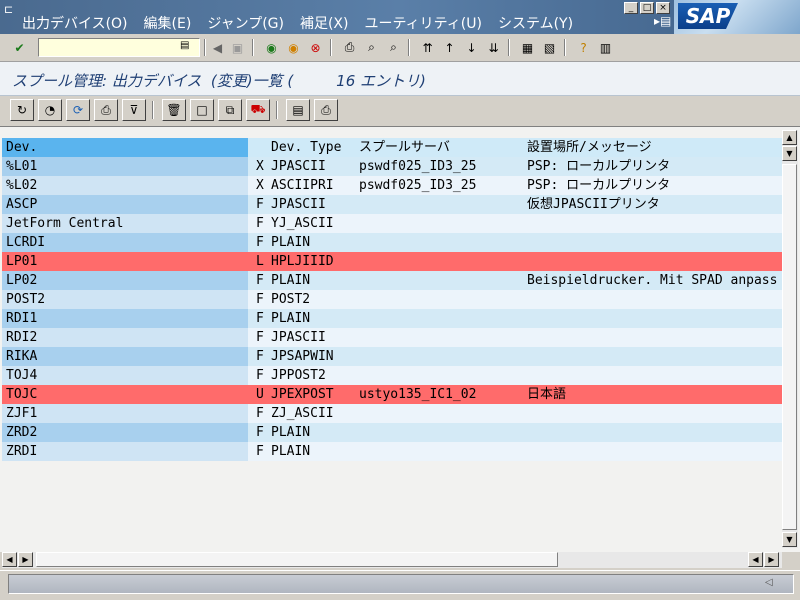  I want to click on row-dev: RDI1, so click(125, 318).